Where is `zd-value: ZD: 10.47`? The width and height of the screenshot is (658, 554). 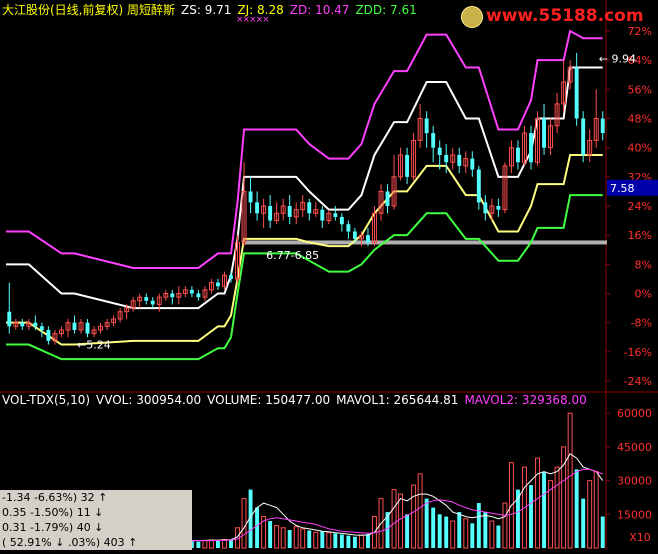 zd-value: ZD: 10.47 is located at coordinates (319, 10).